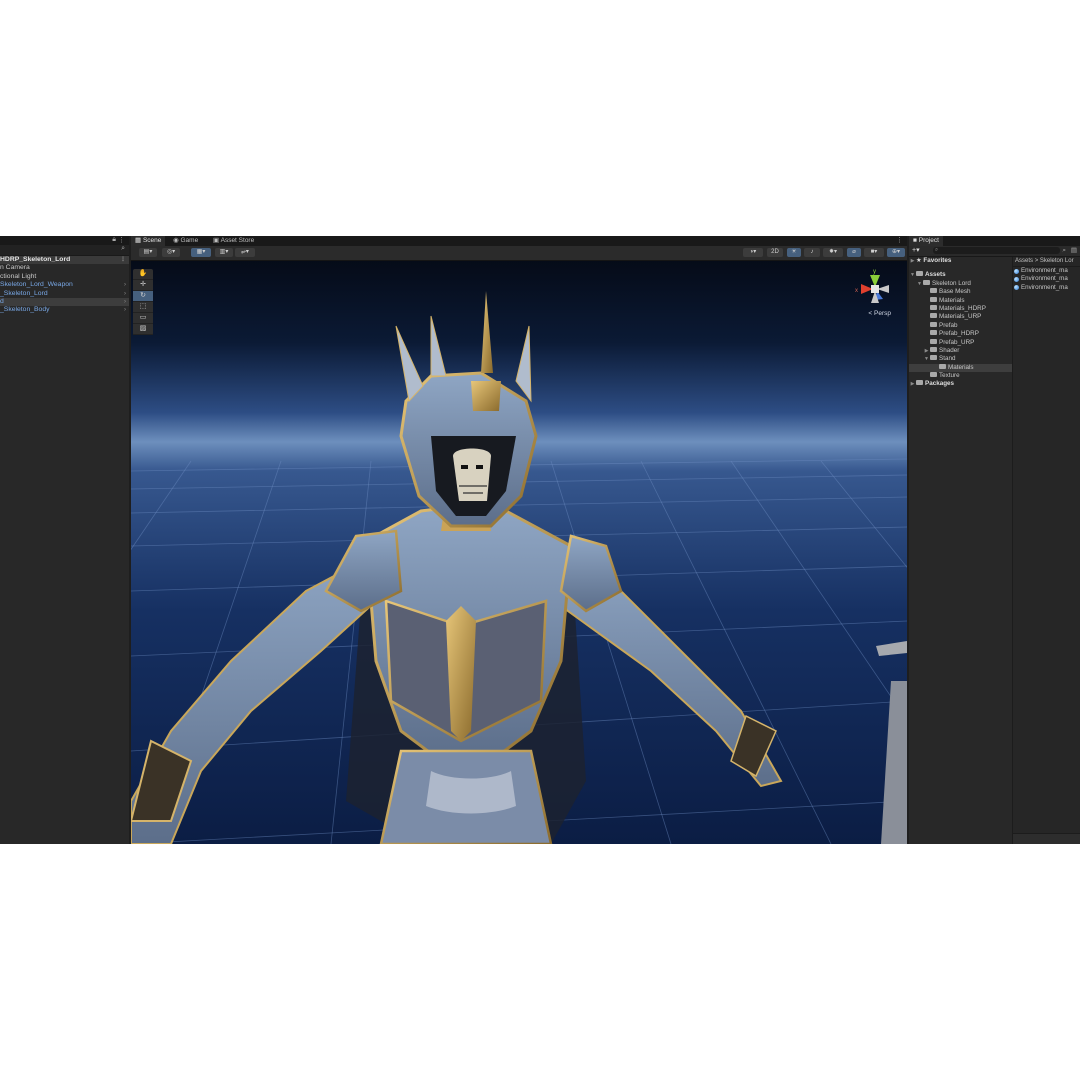 The height and width of the screenshot is (1080, 1080). I want to click on tree-item-favorites: ▶ ★ Favorites, so click(960, 261).